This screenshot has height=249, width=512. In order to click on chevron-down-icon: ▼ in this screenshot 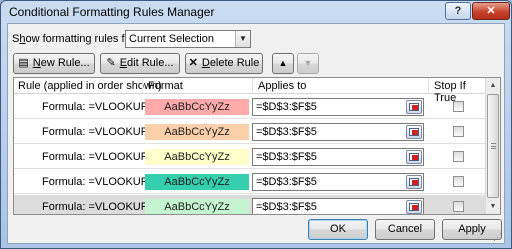, I will do `click(242, 39)`.